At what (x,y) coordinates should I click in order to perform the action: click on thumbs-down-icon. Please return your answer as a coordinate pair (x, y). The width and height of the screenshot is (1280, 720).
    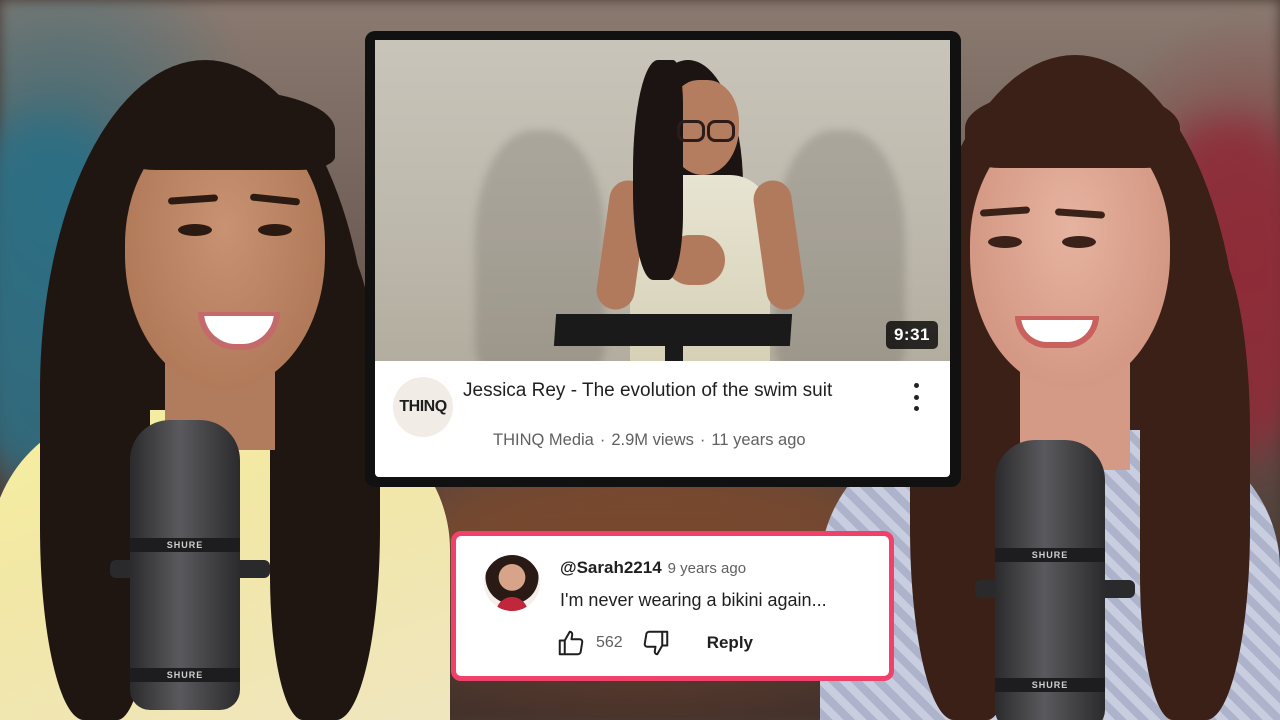
    Looking at the image, I should click on (656, 643).